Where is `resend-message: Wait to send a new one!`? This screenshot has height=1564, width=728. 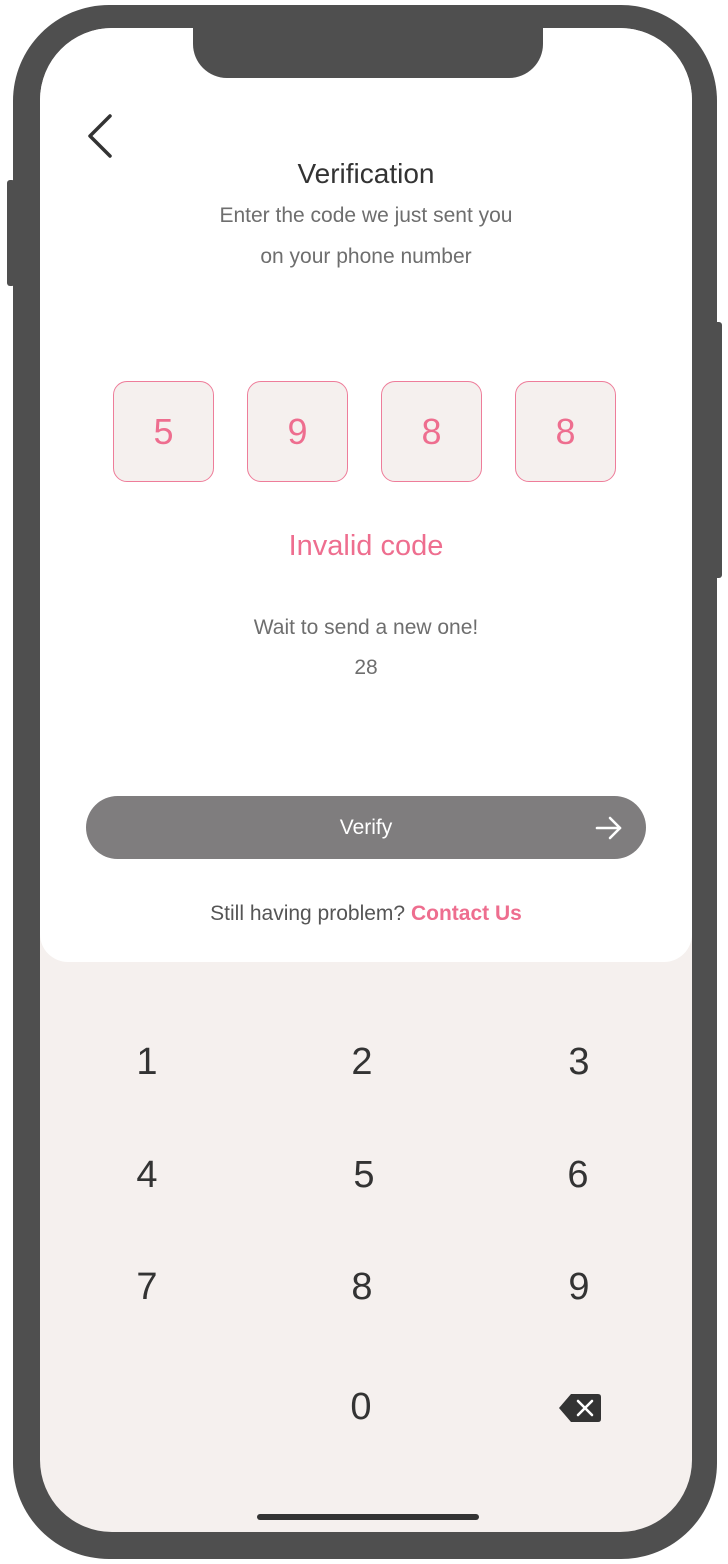
resend-message: Wait to send a new one! is located at coordinates (366, 627).